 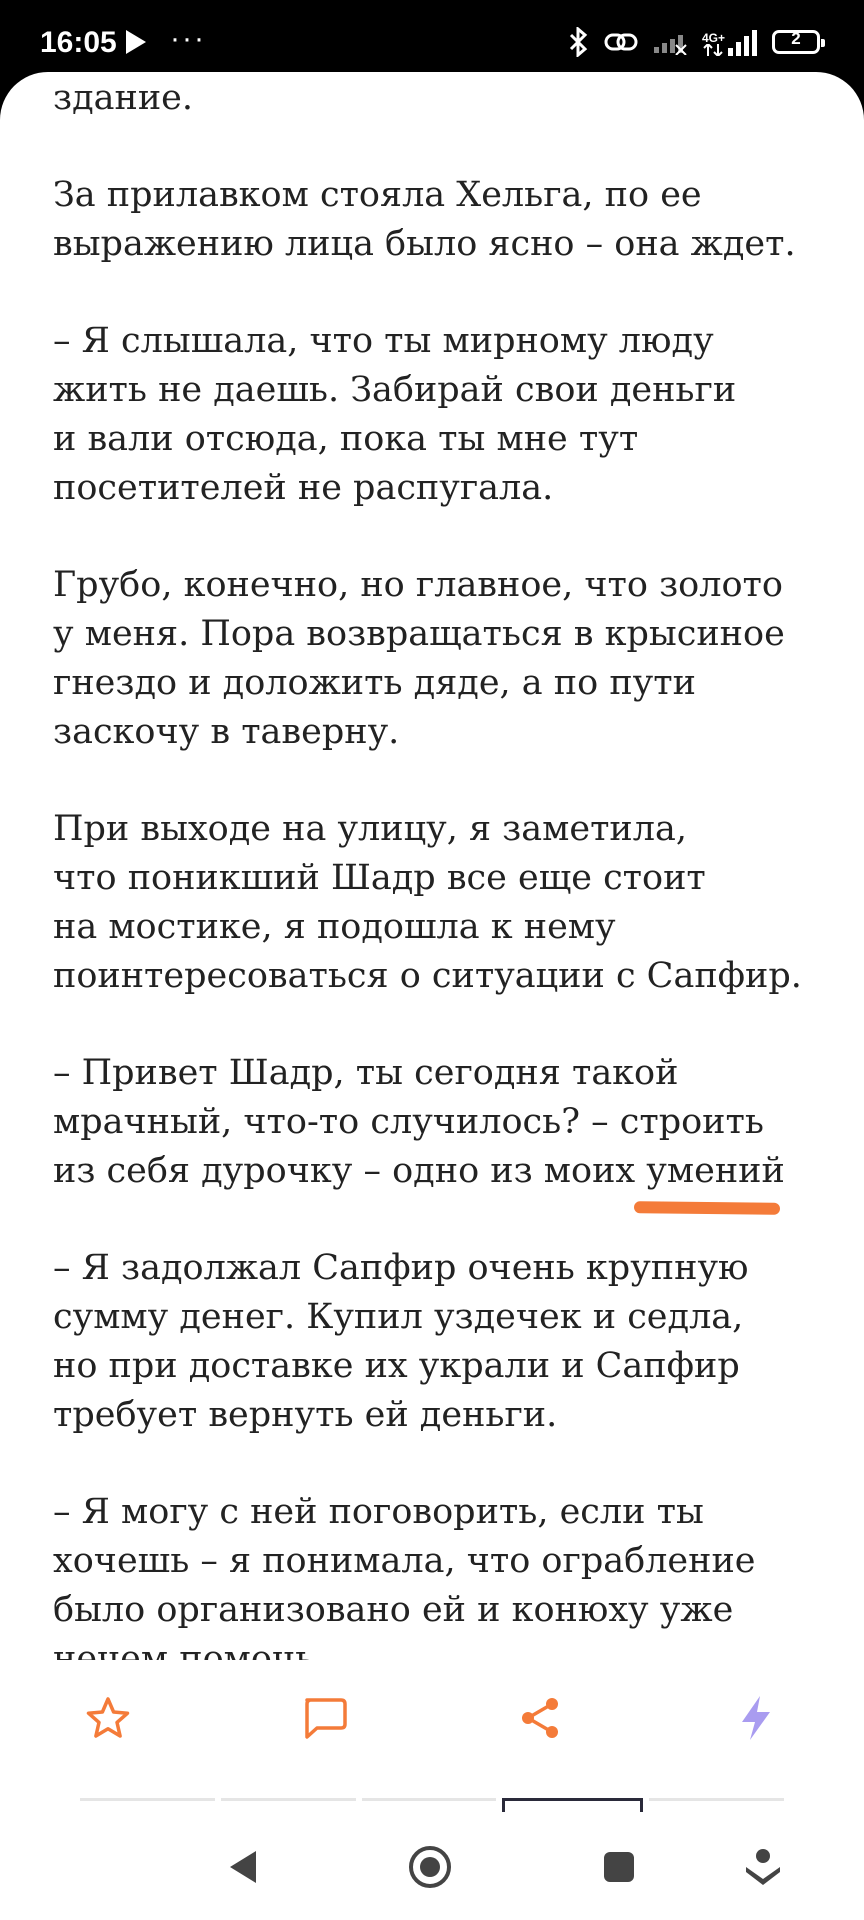 What do you see at coordinates (670, 45) in the screenshot?
I see `signal-sim1-icon` at bounding box center [670, 45].